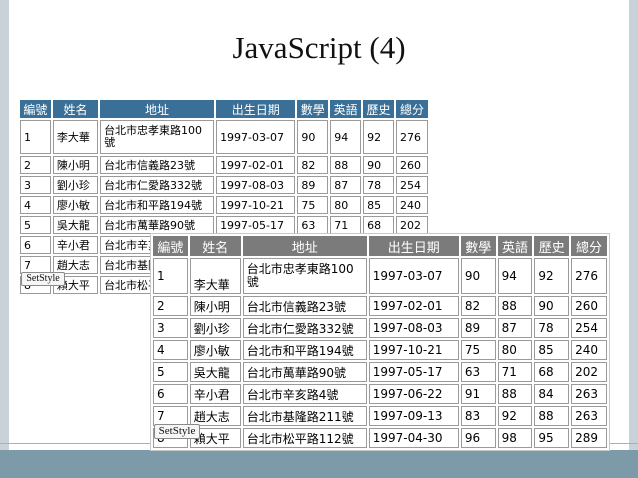  What do you see at coordinates (157, 165) in the screenshot?
I see `cell-address: 台北市信義路23號` at bounding box center [157, 165].